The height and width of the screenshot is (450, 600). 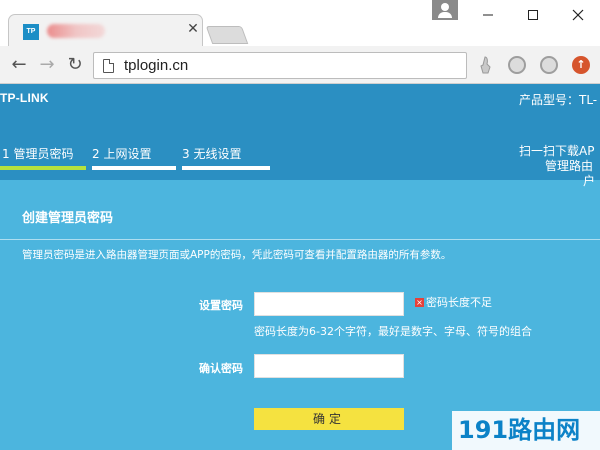 I want to click on qr-text-line2: 管理路由, so click(x=569, y=166).